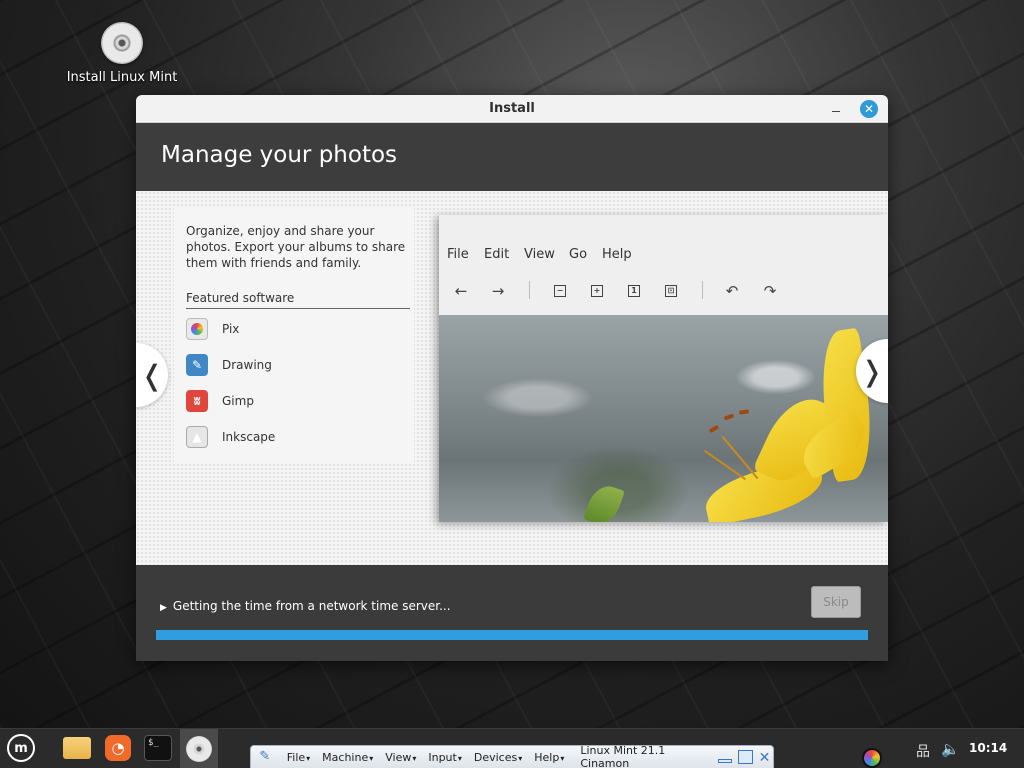 The image size is (1024, 768). Describe the element at coordinates (836, 108) in the screenshot. I see `minimize-button` at that location.